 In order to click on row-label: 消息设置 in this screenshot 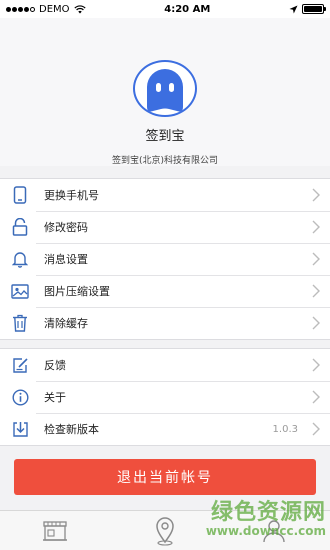, I will do `click(66, 259)`.